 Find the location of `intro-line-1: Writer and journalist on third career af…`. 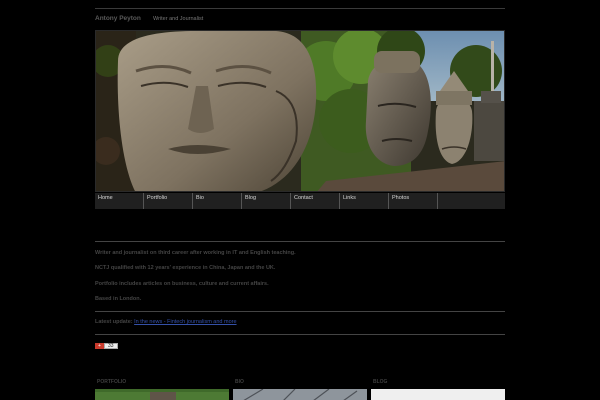

intro-line-1: Writer and journalist on third career af… is located at coordinates (195, 253).